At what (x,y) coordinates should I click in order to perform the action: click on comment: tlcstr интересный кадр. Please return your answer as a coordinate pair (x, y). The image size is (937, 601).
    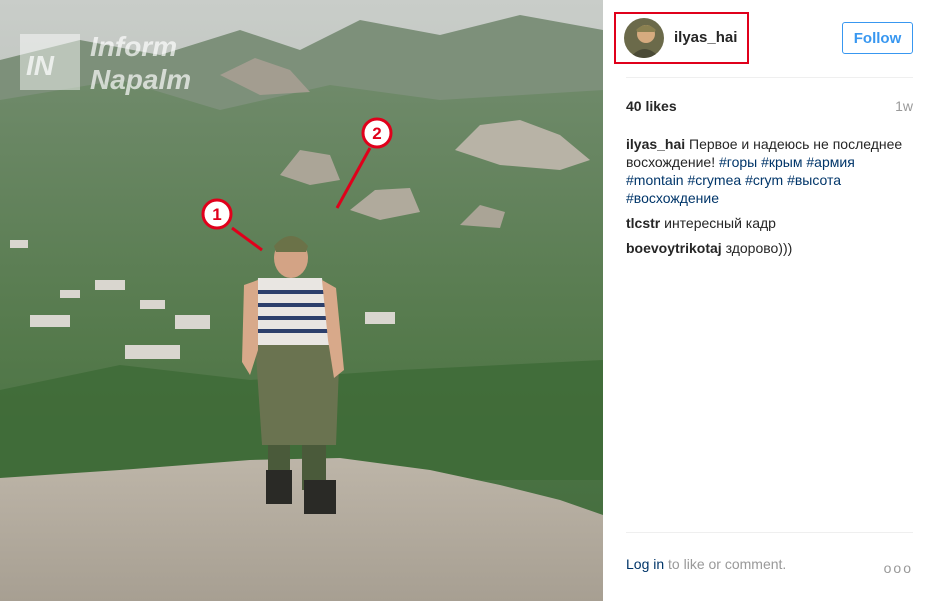
    Looking at the image, I should click on (771, 223).